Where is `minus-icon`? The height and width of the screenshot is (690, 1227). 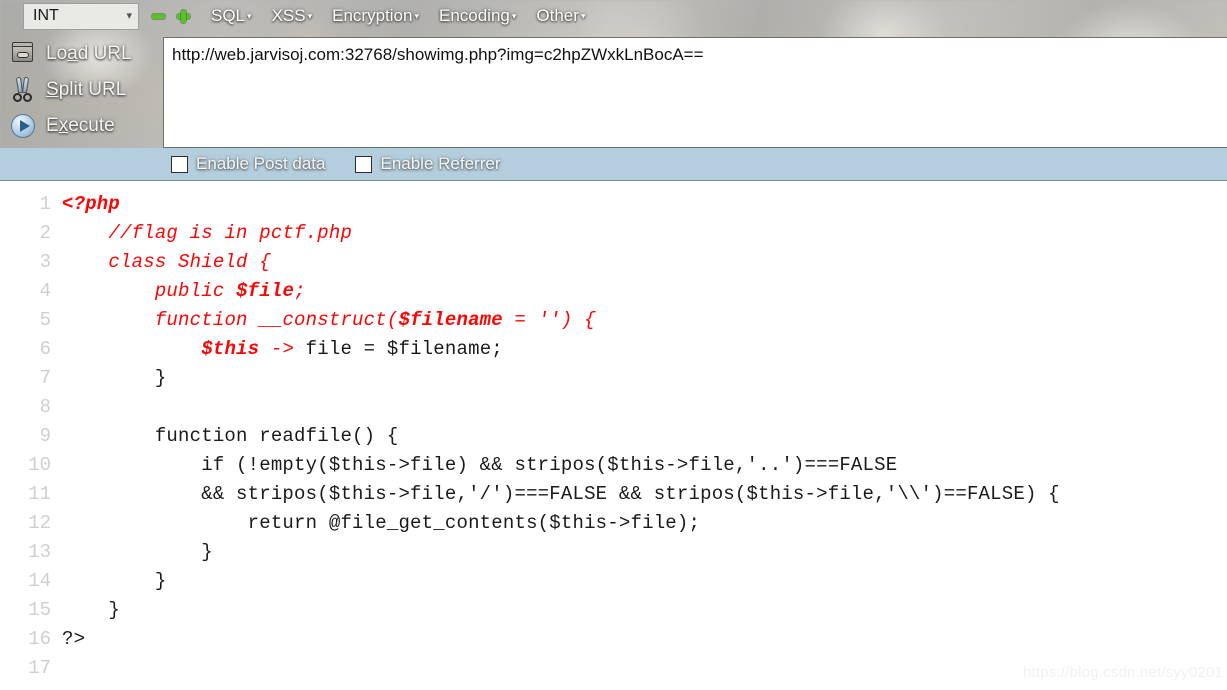
minus-icon is located at coordinates (158, 16).